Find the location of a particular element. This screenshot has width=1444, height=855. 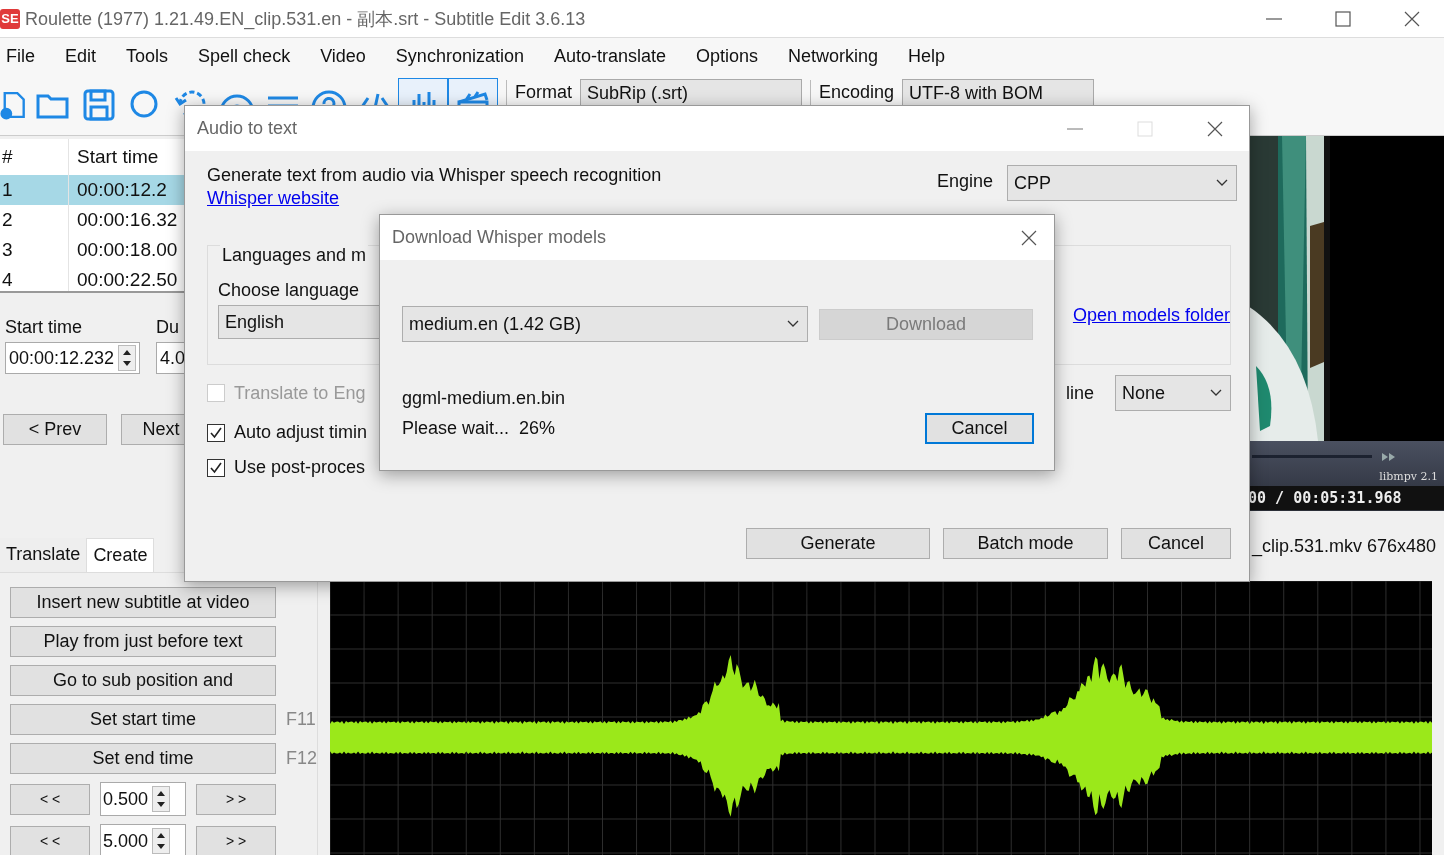

option-label: Use post-proces is located at coordinates (300, 467).